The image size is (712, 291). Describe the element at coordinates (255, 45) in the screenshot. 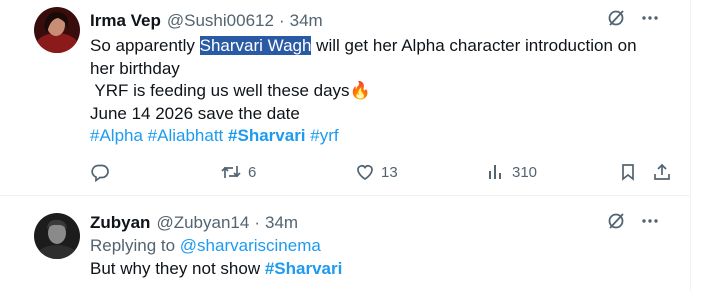

I see `selected-text: Sharvari Wagh` at that location.